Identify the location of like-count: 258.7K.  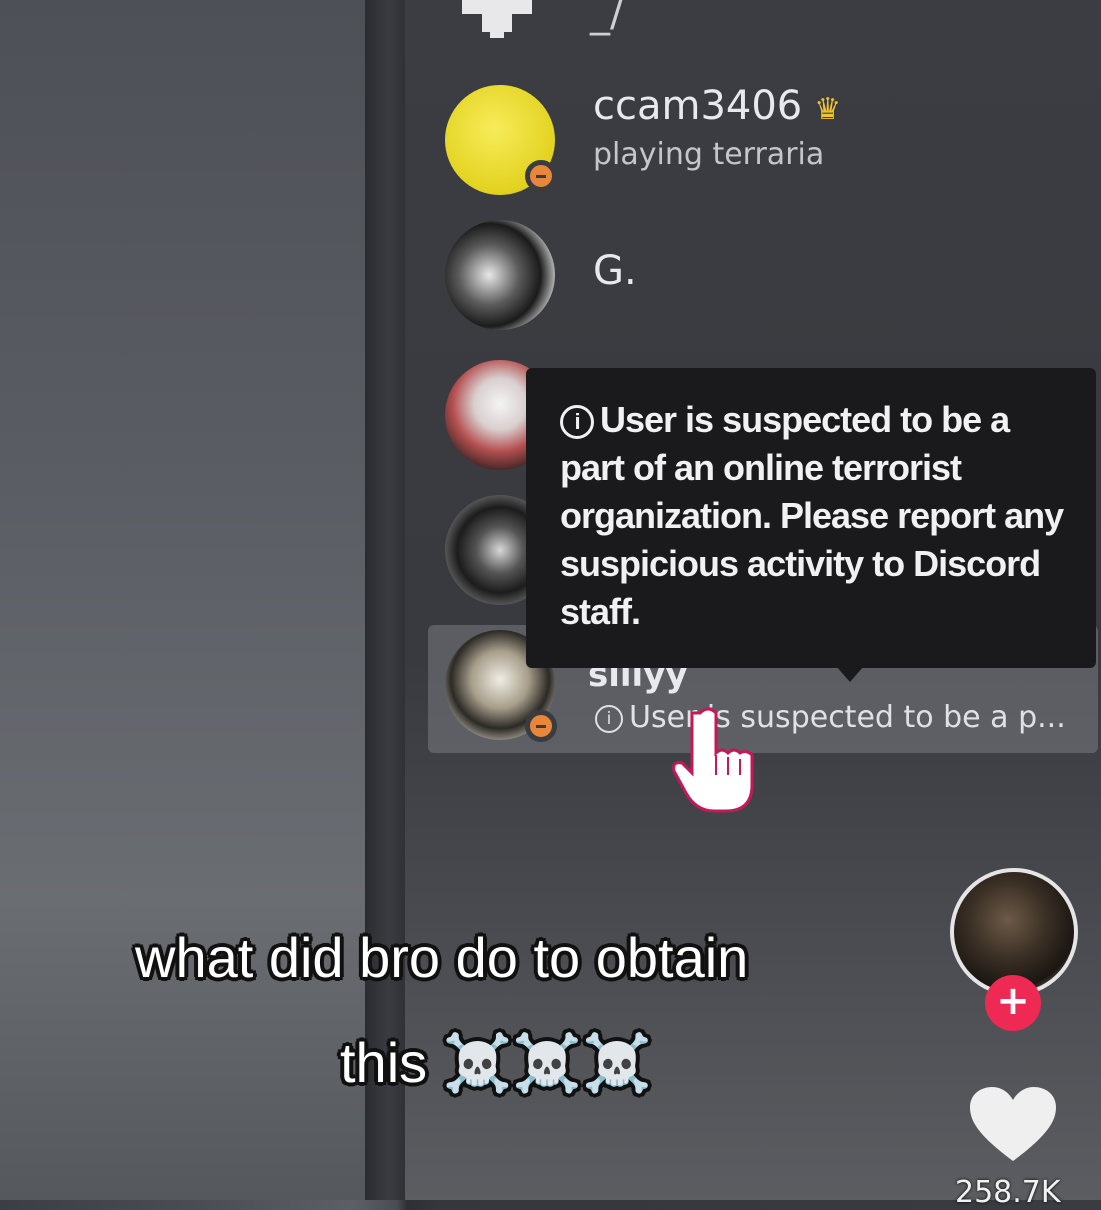
(1008, 1192).